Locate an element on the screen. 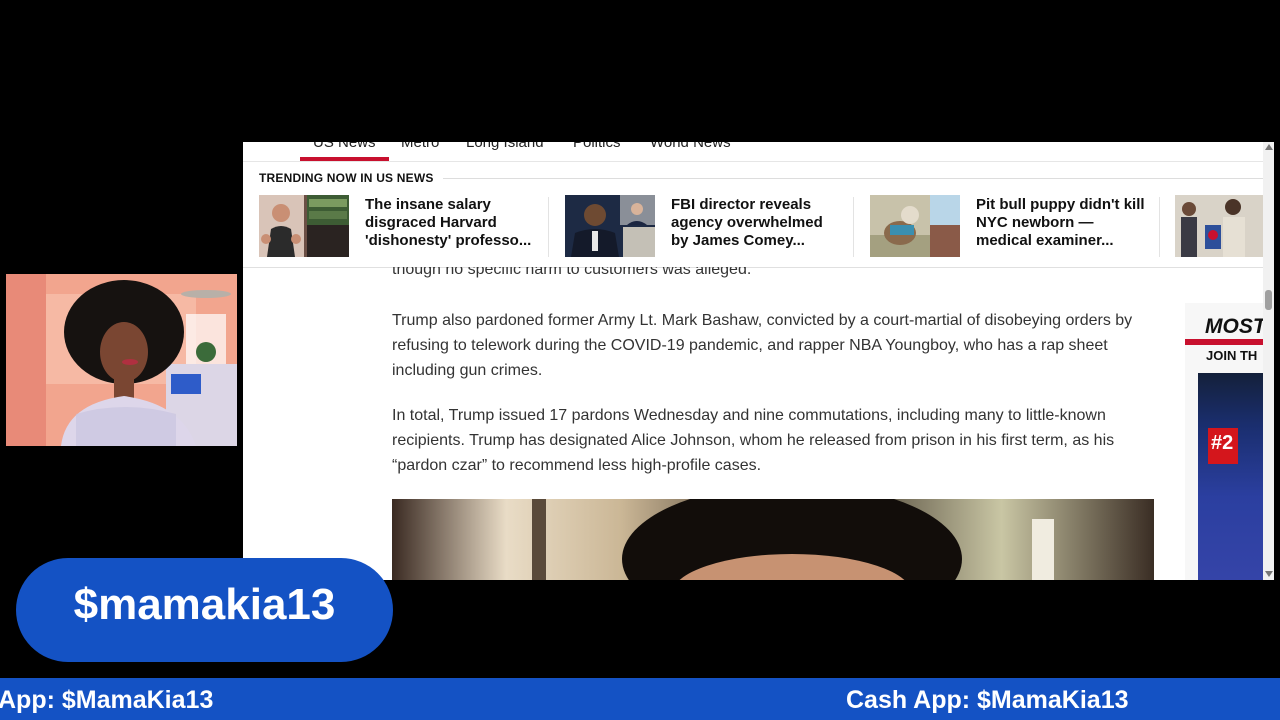  cashtag-handle: $mamakia13 is located at coordinates (204, 604).